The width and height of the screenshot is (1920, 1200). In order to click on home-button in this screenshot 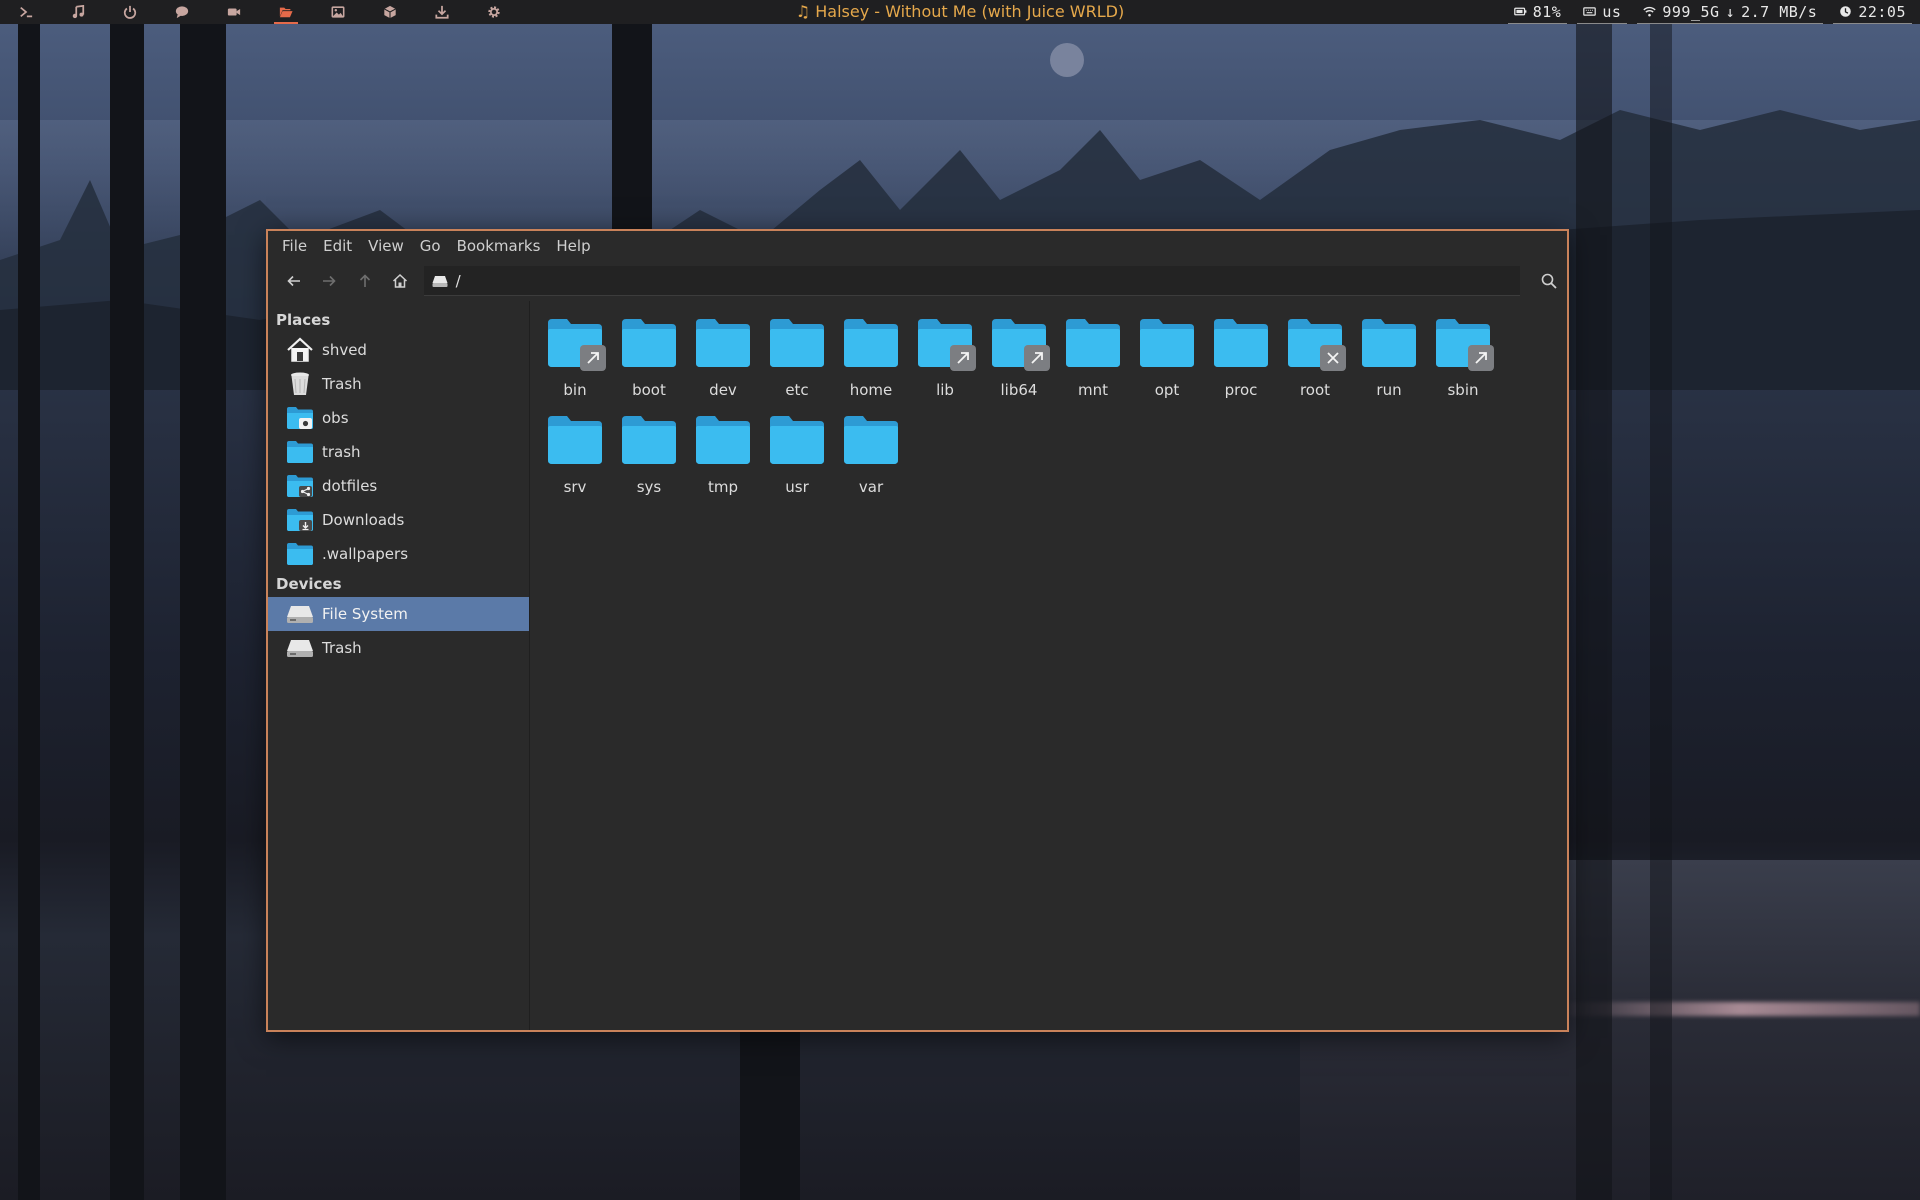, I will do `click(399, 281)`.